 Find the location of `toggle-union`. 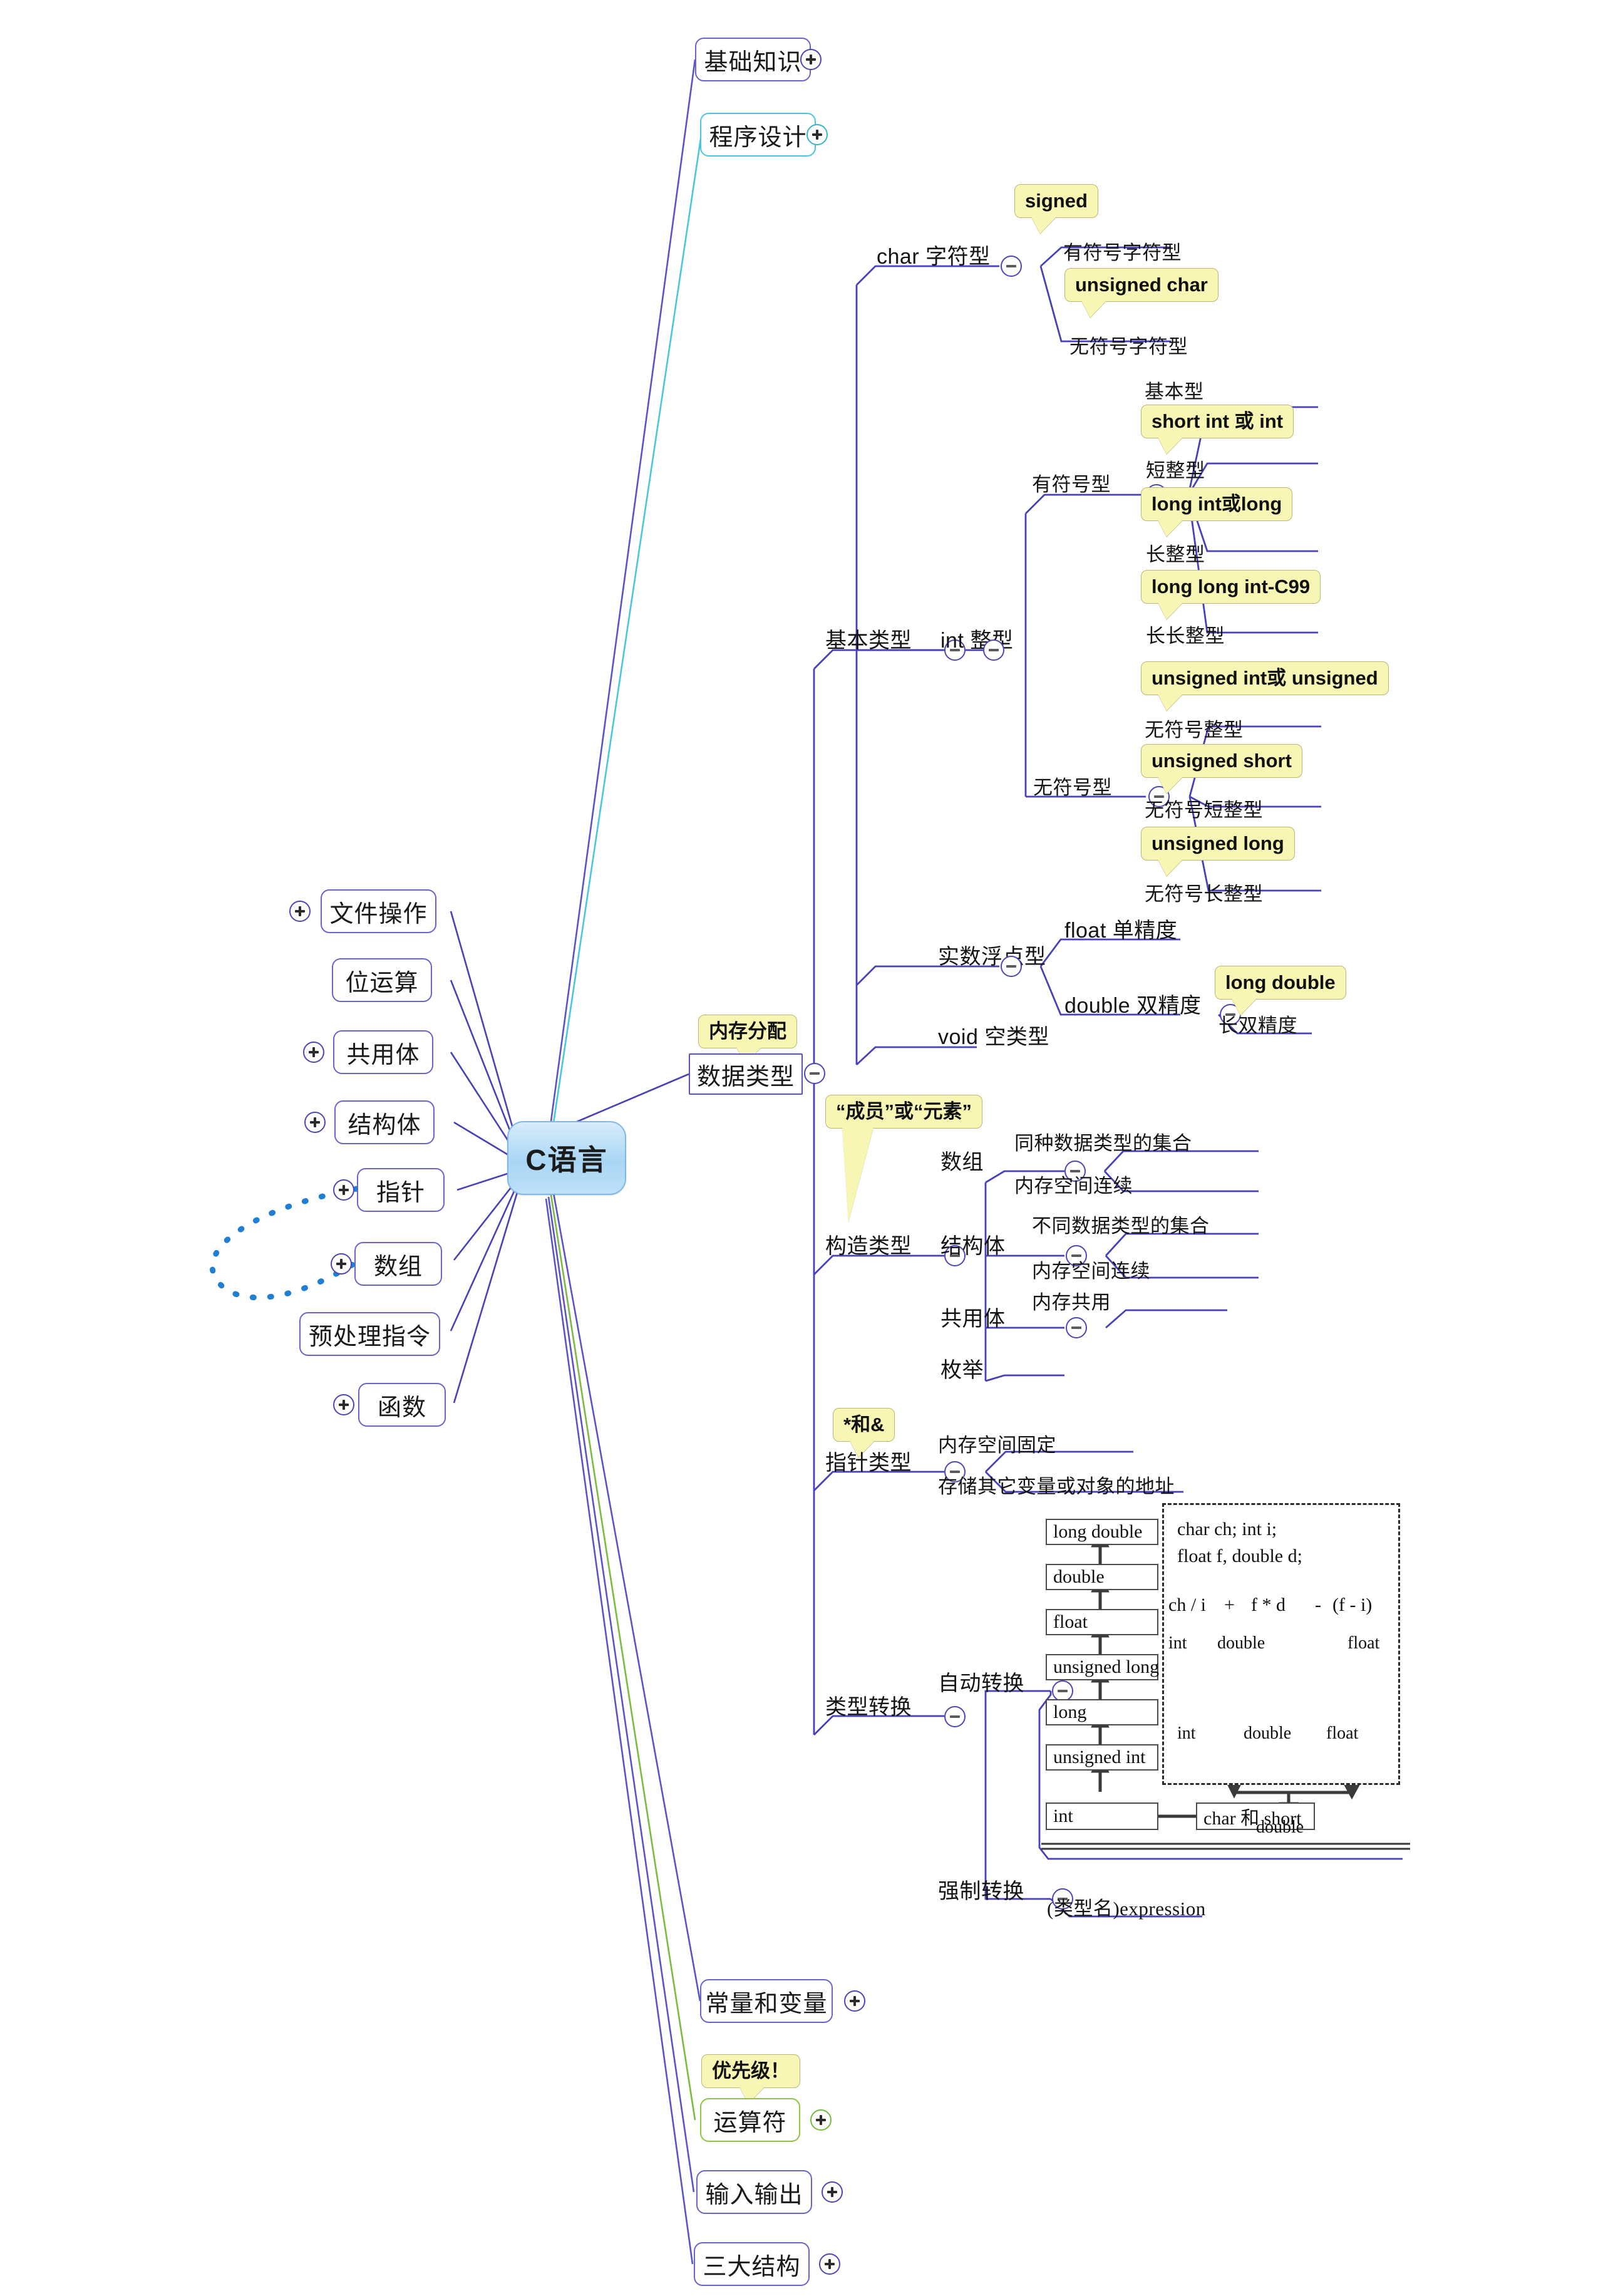

toggle-union is located at coordinates (313, 1052).